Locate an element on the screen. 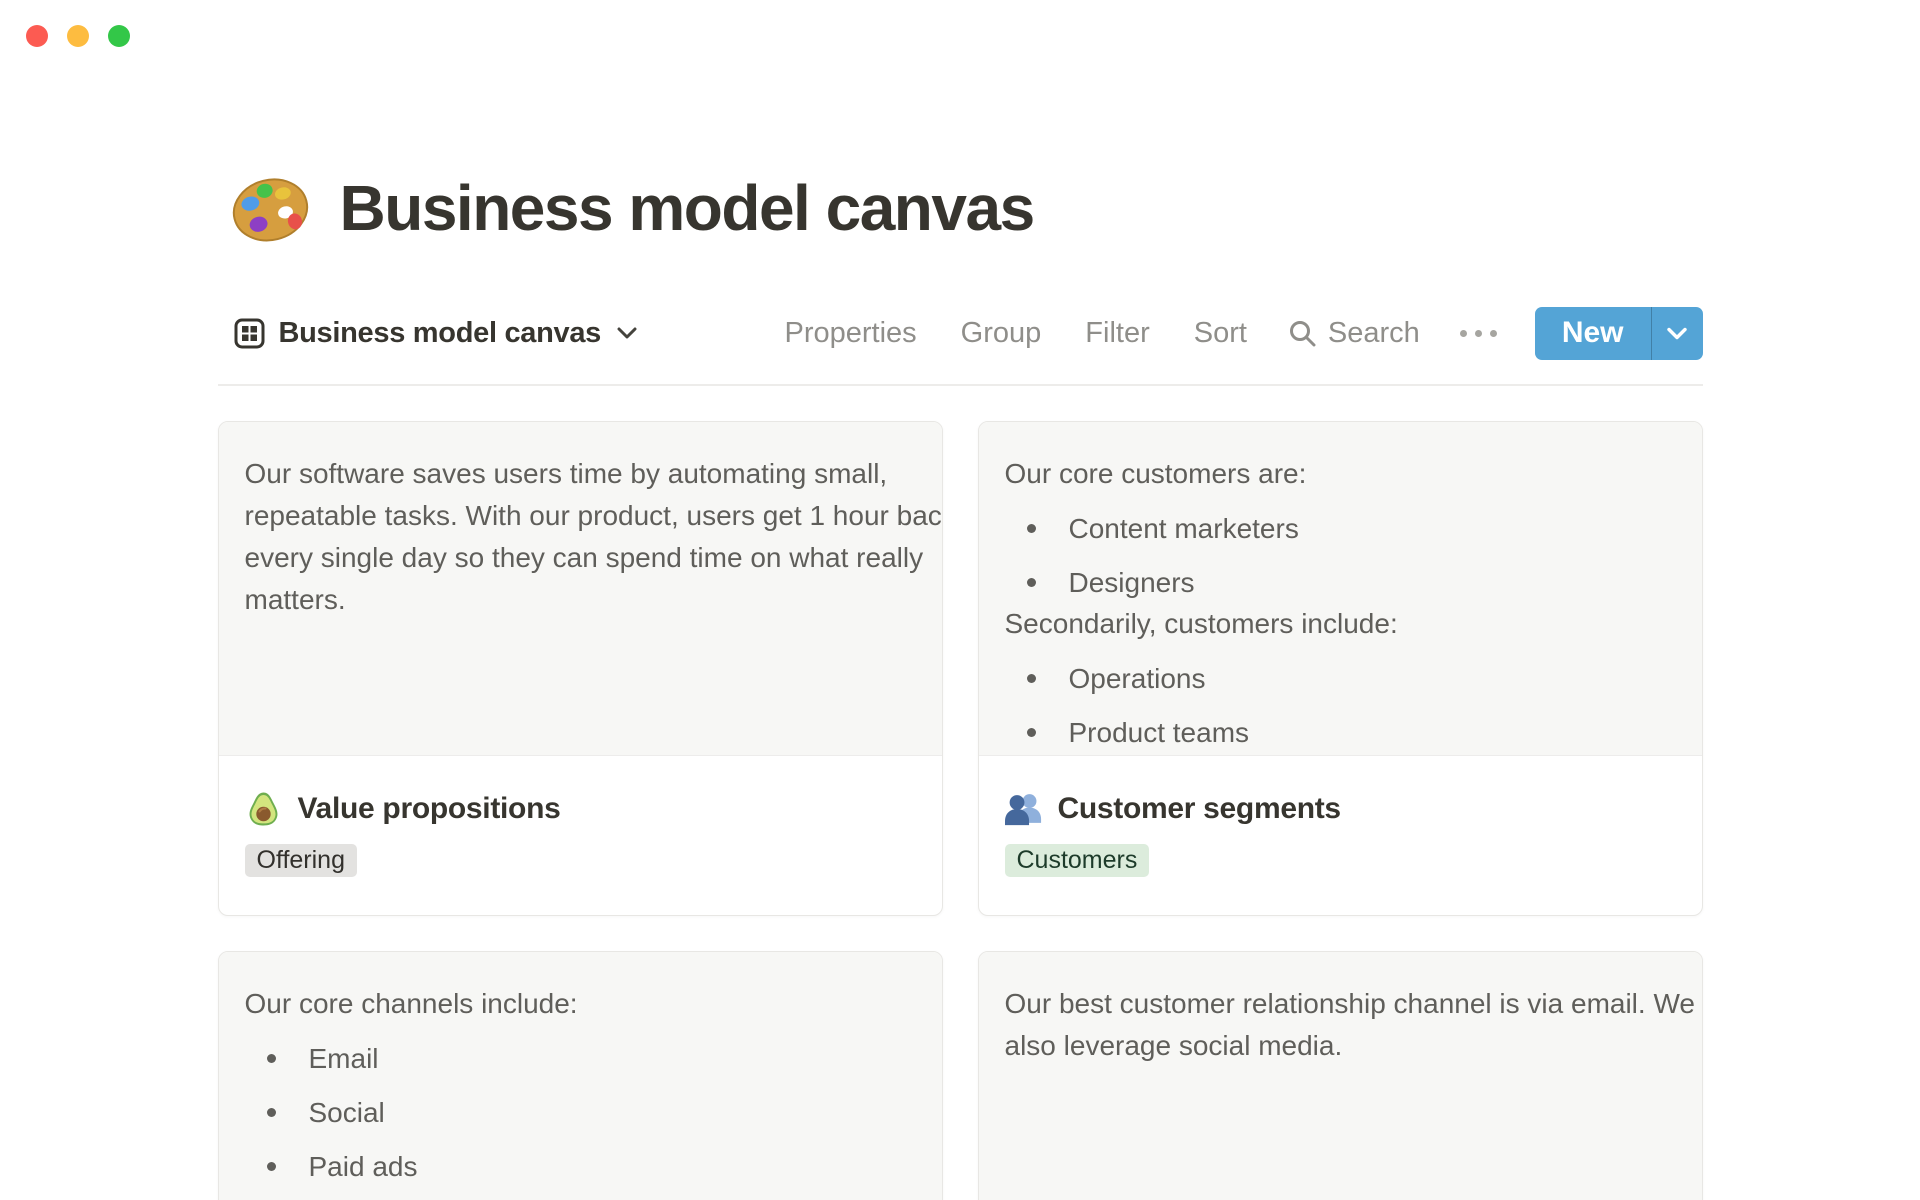 Image resolution: width=1920 pixels, height=1200 pixels. toolbar-actions: Properties Group Filter Sort is located at coordinates (1016, 333).